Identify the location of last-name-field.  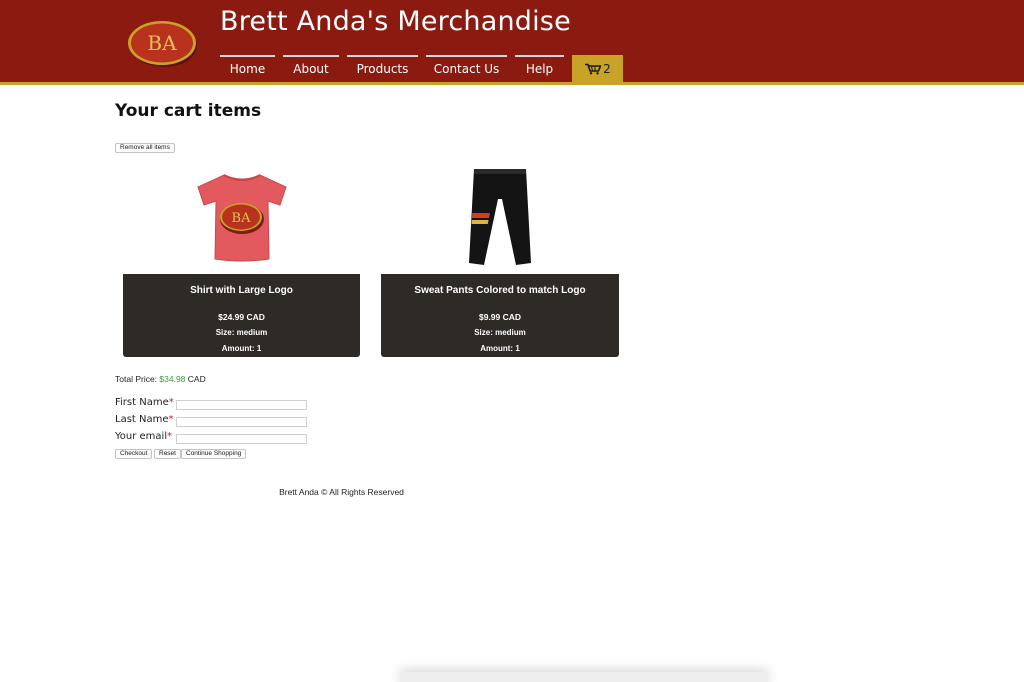
(241, 422).